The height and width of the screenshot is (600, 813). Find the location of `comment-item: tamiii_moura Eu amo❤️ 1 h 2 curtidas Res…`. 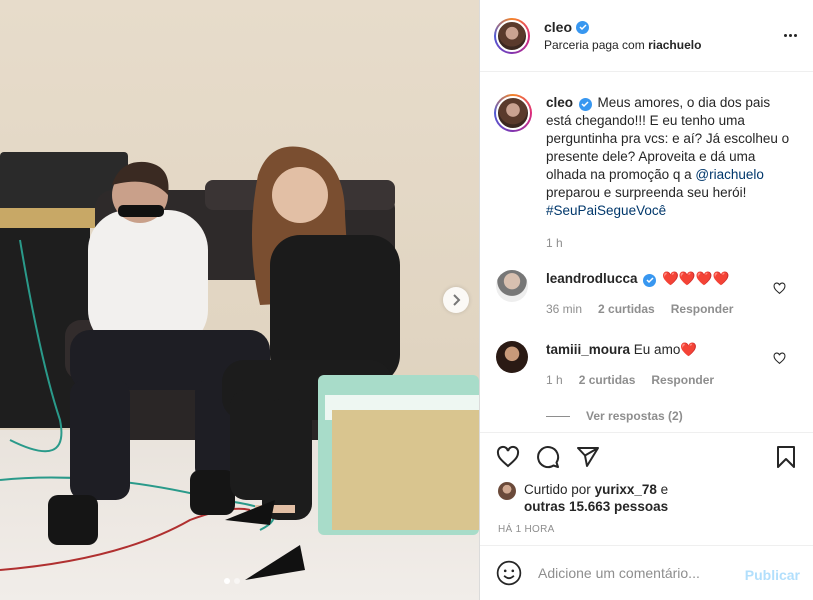

comment-item: tamiii_moura Eu amo❤️ 1 h 2 curtidas Res… is located at coordinates (636, 364).